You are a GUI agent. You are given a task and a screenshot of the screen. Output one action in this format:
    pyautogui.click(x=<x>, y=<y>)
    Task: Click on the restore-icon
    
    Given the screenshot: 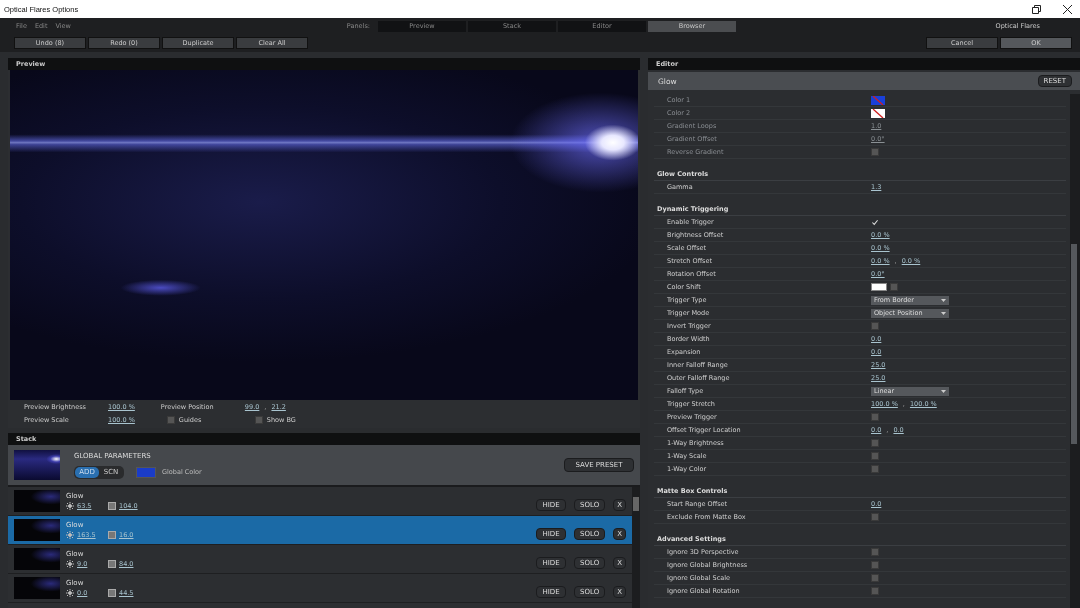 What is the action you would take?
    pyautogui.click(x=1036, y=9)
    